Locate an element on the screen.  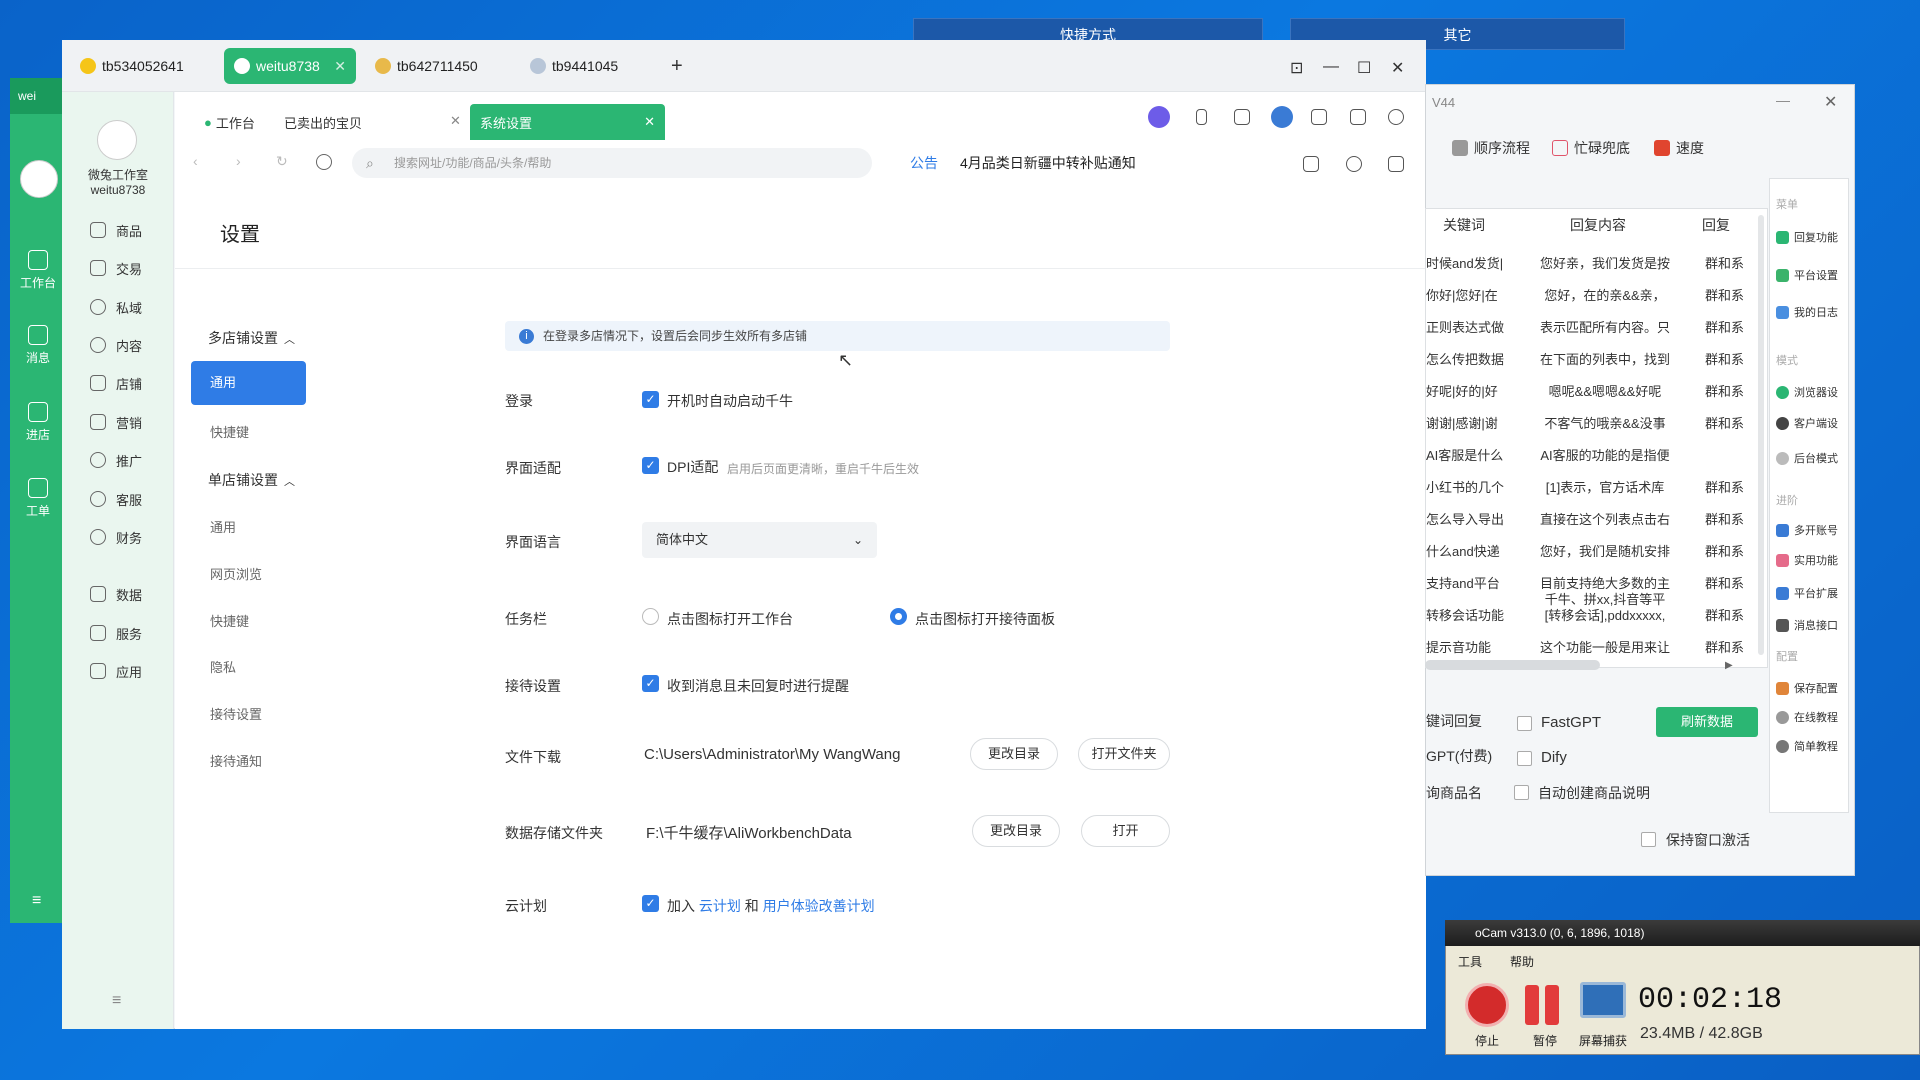
close-icon: ✕ is located at coordinates (455, 121).